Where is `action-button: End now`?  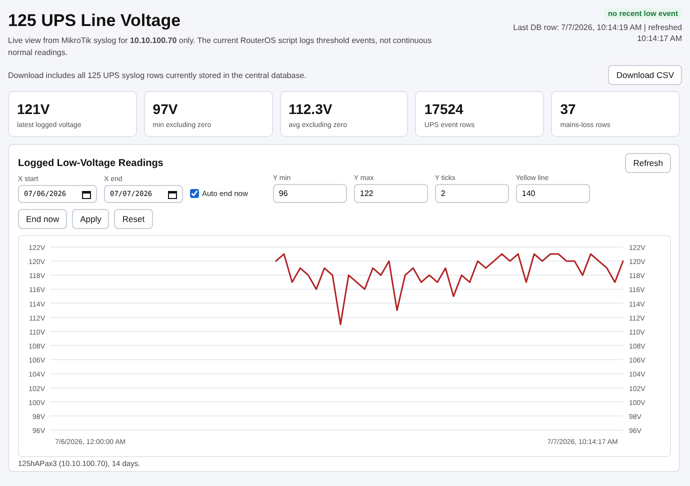
action-button: End now is located at coordinates (43, 219).